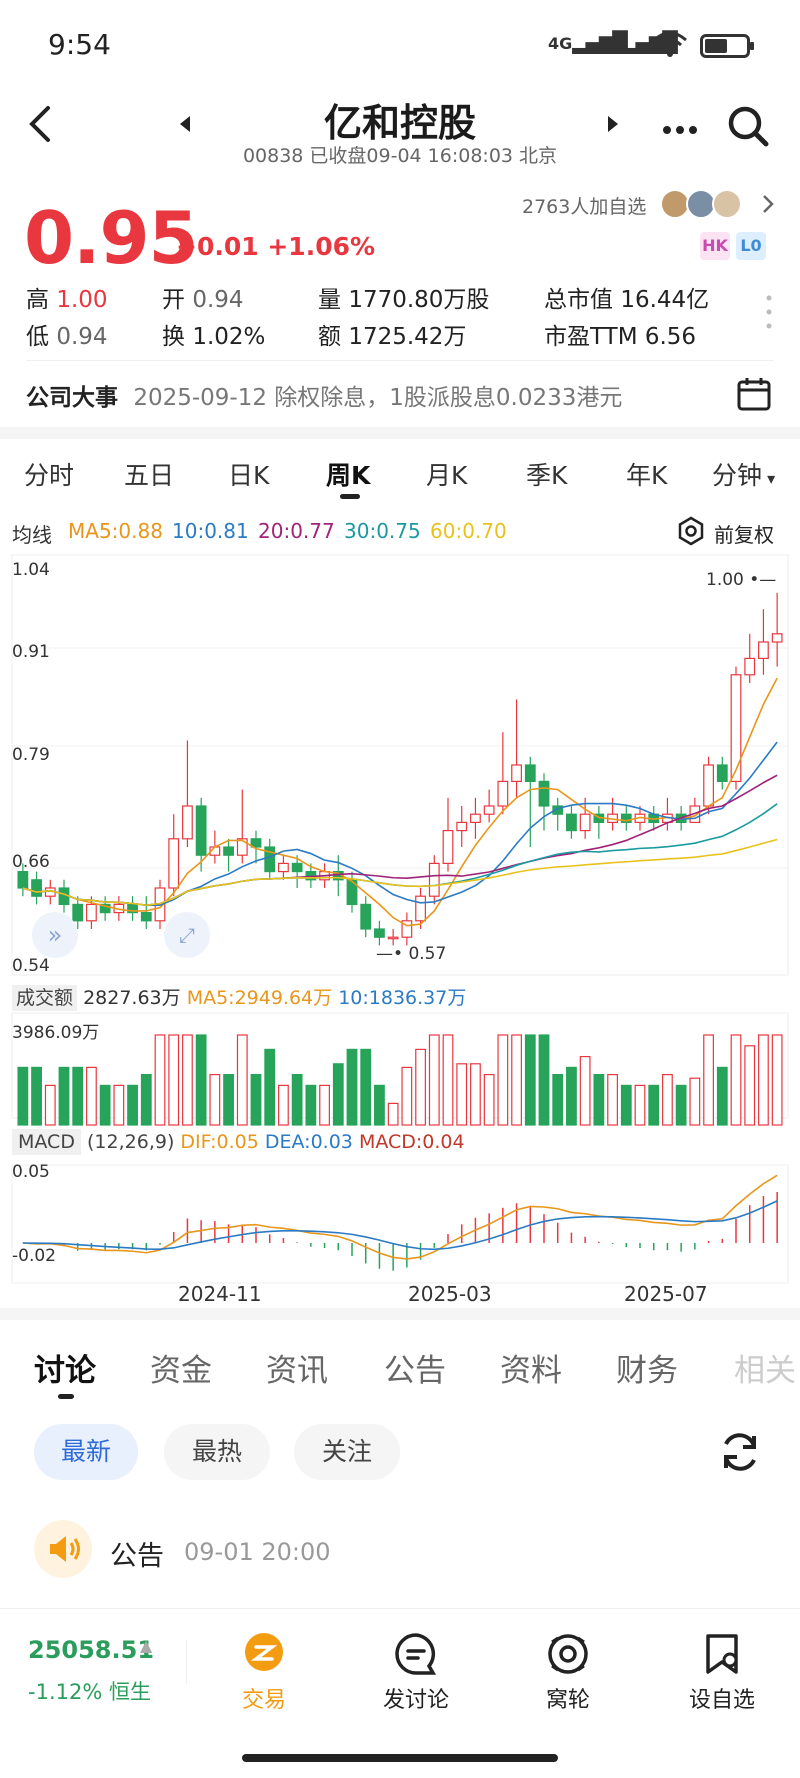 The width and height of the screenshot is (800, 1778). Describe the element at coordinates (722, 1698) in the screenshot. I see `add-watchlist-label: 设自选` at that location.